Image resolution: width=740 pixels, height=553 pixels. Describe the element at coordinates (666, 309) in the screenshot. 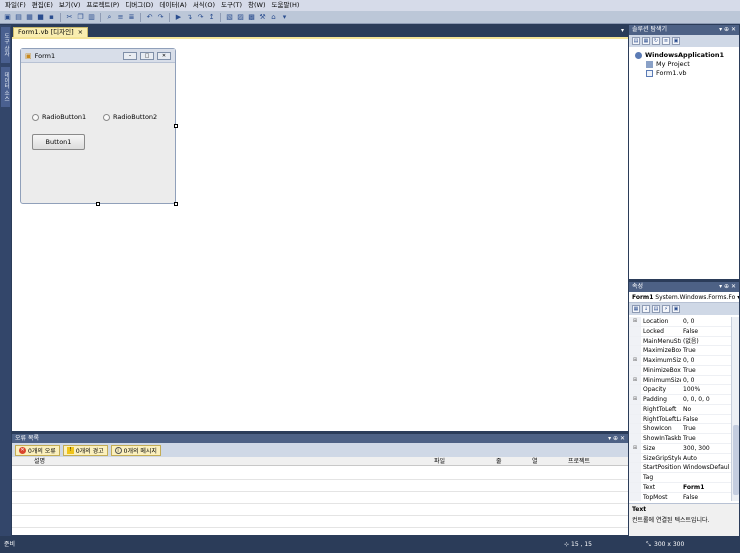

I see `events-icon: ⚡` at that location.